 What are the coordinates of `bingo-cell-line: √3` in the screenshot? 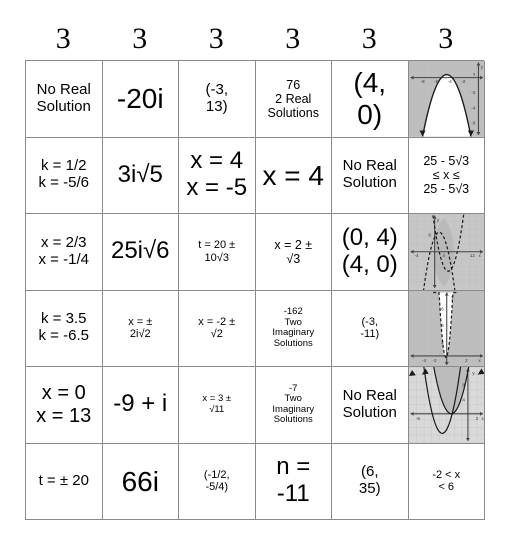 It's located at (293, 258).